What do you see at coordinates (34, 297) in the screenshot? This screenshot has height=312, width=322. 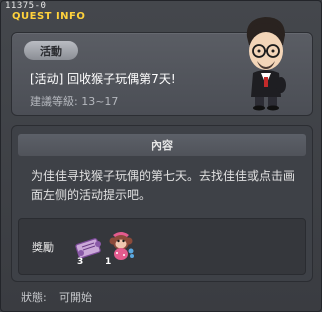 I see `status-label: 狀態:` at bounding box center [34, 297].